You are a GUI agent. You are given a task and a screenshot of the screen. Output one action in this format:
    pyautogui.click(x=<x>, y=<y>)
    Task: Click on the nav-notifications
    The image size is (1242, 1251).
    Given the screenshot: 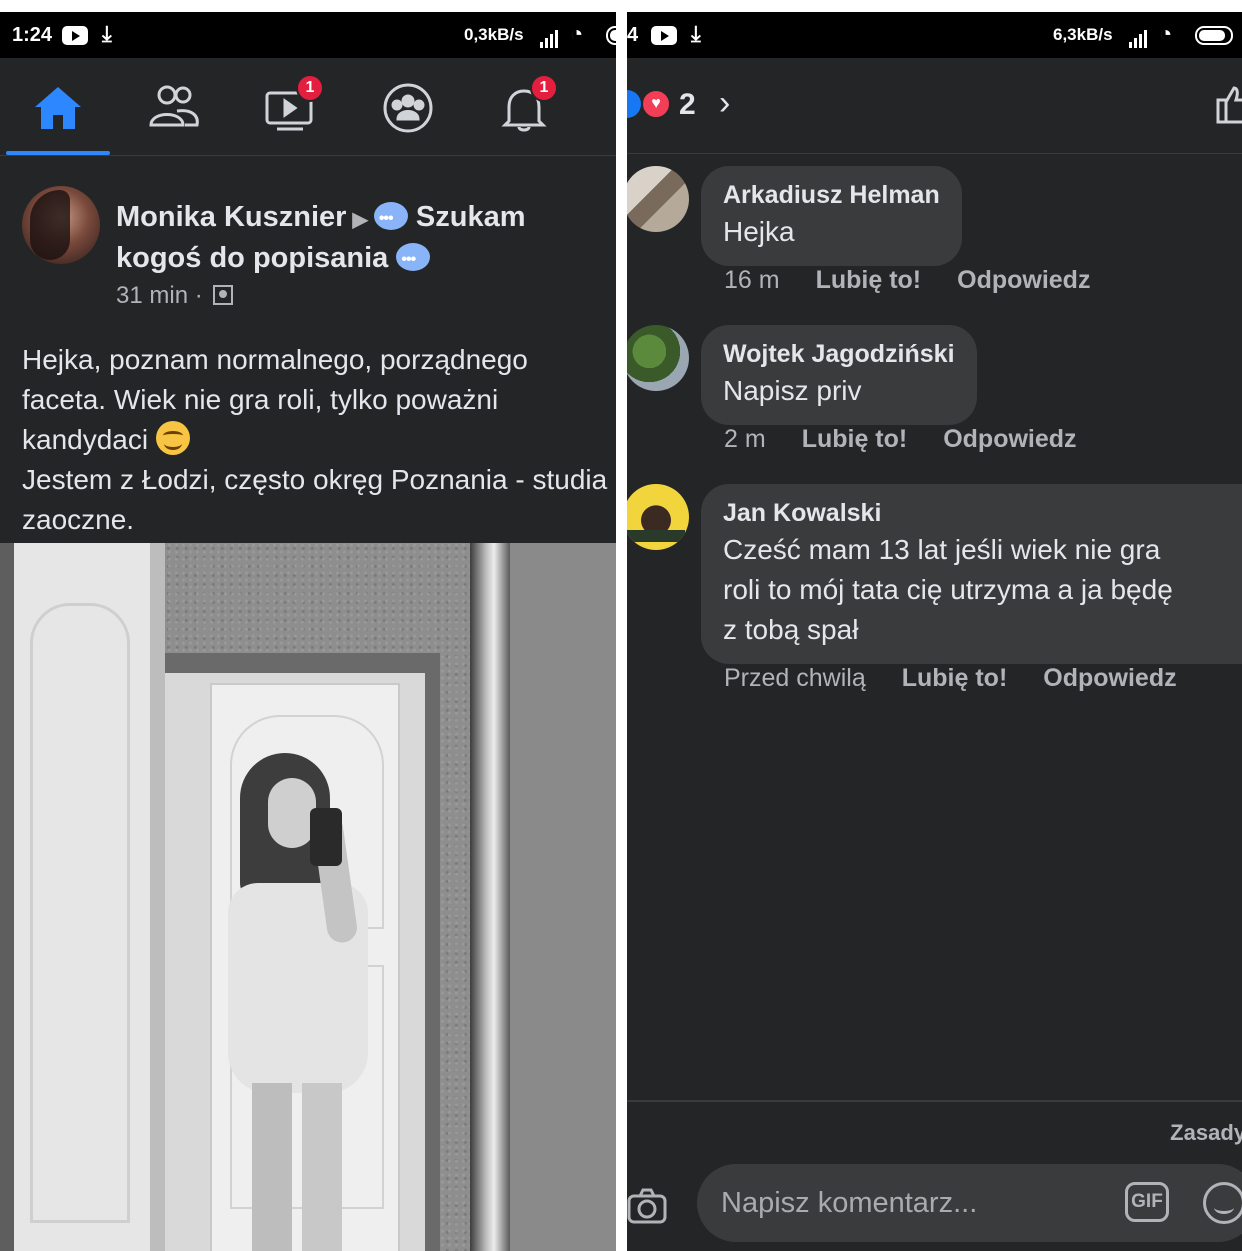 What is the action you would take?
    pyautogui.click(x=524, y=108)
    